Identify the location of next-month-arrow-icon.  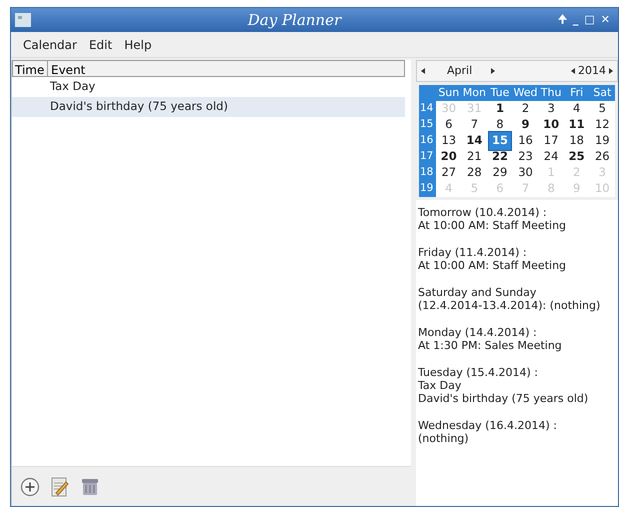
(493, 71).